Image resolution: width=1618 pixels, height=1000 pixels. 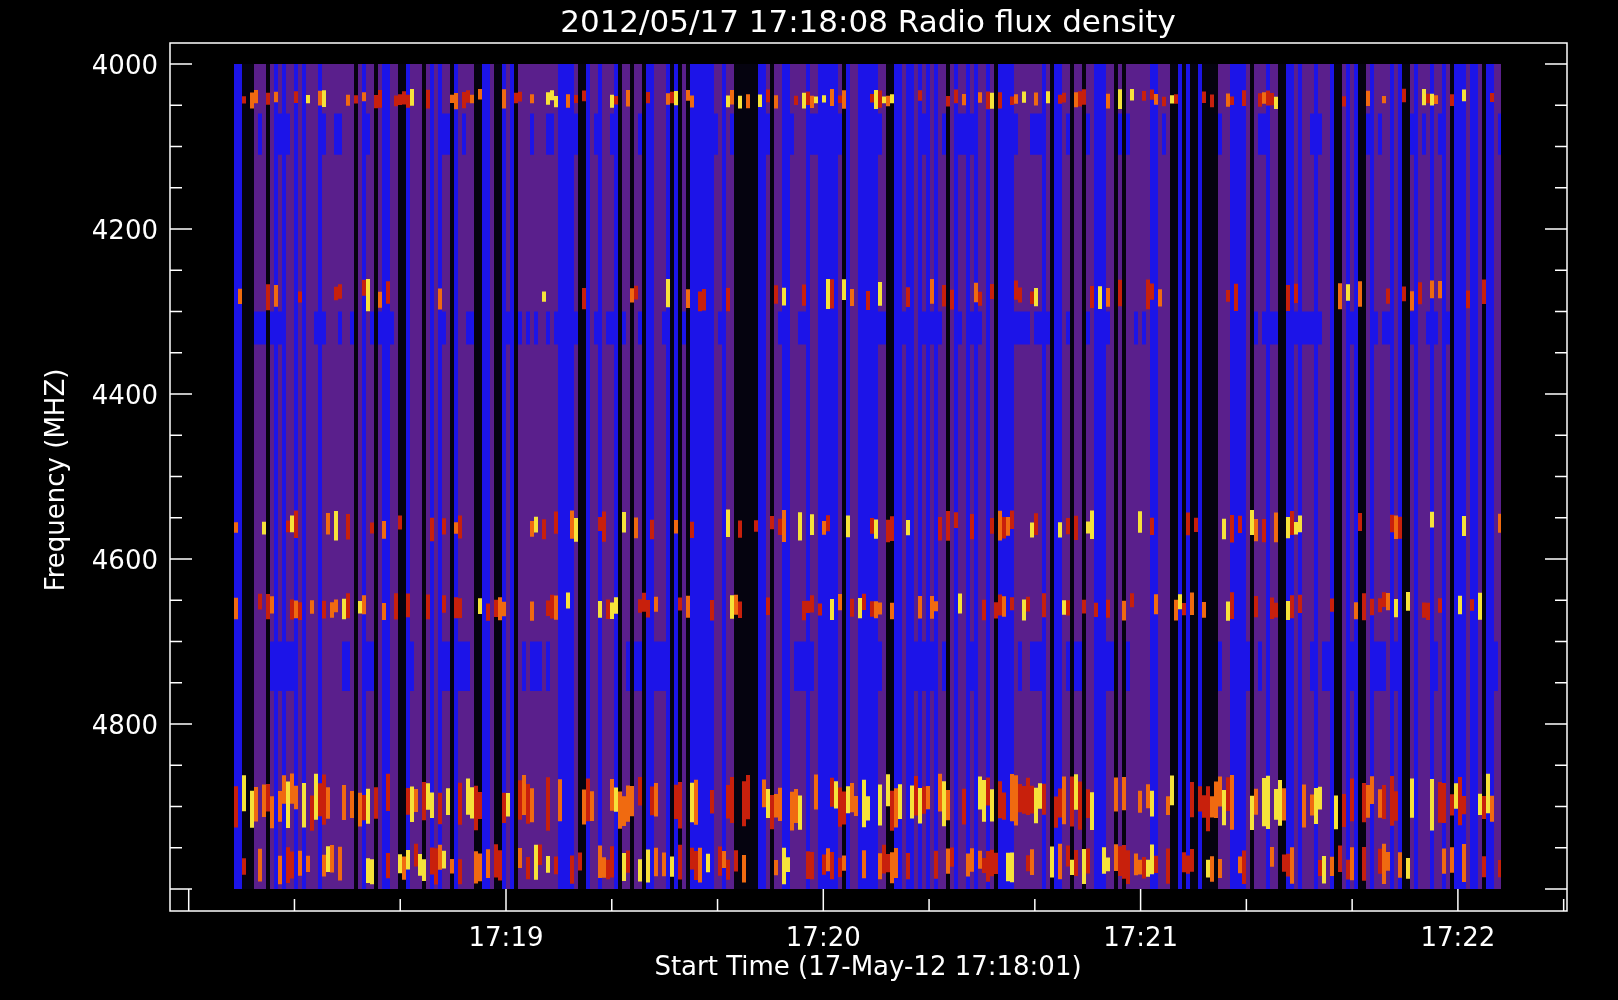 I want to click on x-tick-label: 17:21, so click(x=1141, y=937).